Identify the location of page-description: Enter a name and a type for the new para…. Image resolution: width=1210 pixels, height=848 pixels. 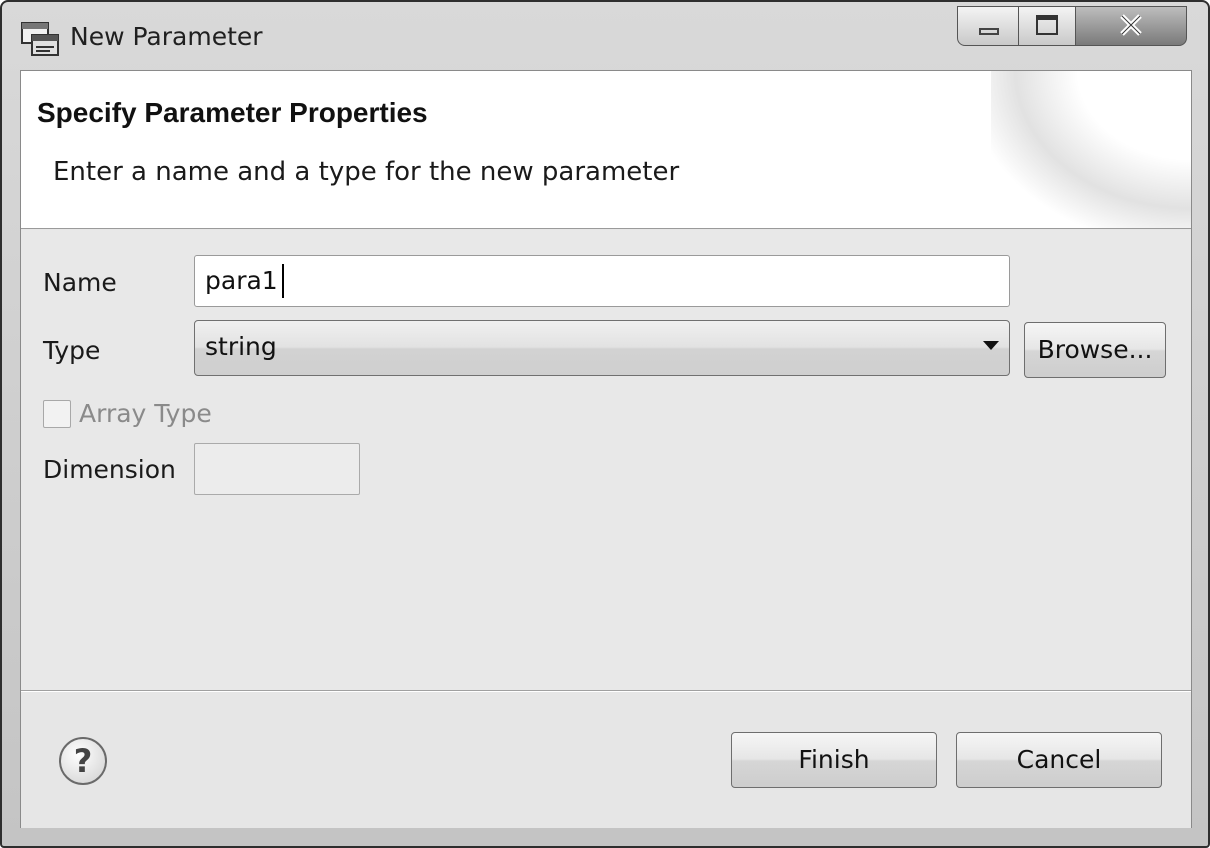
(366, 172).